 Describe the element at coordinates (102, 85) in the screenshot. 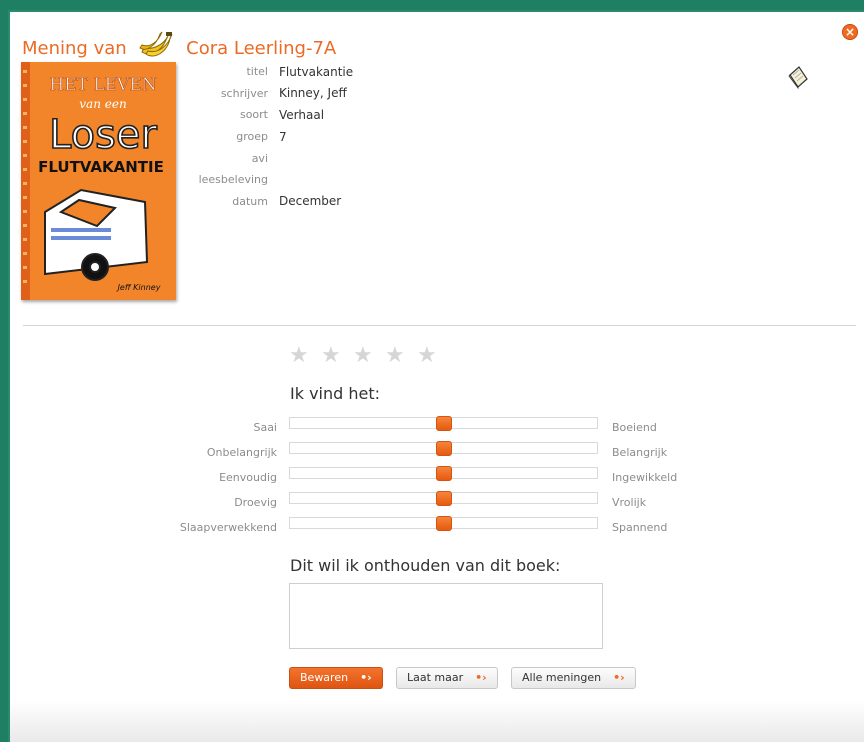

I see `cover-line1: HET LEVEN` at that location.